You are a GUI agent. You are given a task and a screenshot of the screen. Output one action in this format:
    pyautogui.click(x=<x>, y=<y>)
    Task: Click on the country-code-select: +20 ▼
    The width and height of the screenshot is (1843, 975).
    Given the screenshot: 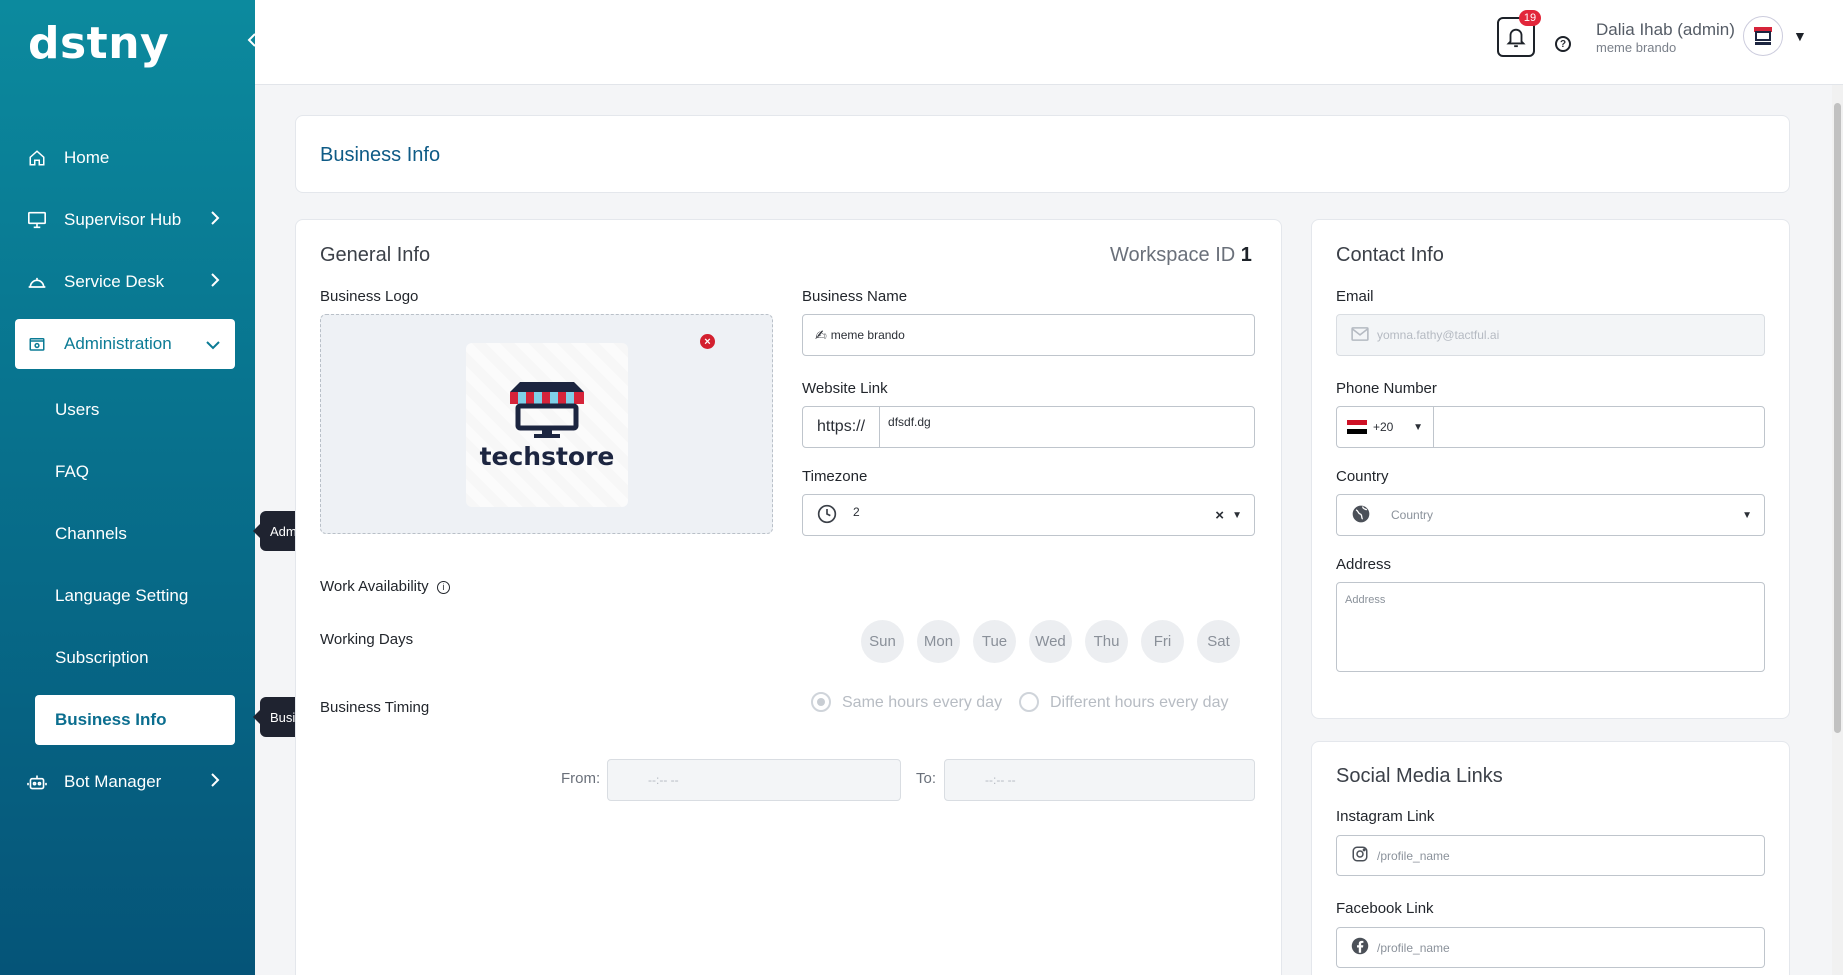 What is the action you would take?
    pyautogui.click(x=1385, y=427)
    